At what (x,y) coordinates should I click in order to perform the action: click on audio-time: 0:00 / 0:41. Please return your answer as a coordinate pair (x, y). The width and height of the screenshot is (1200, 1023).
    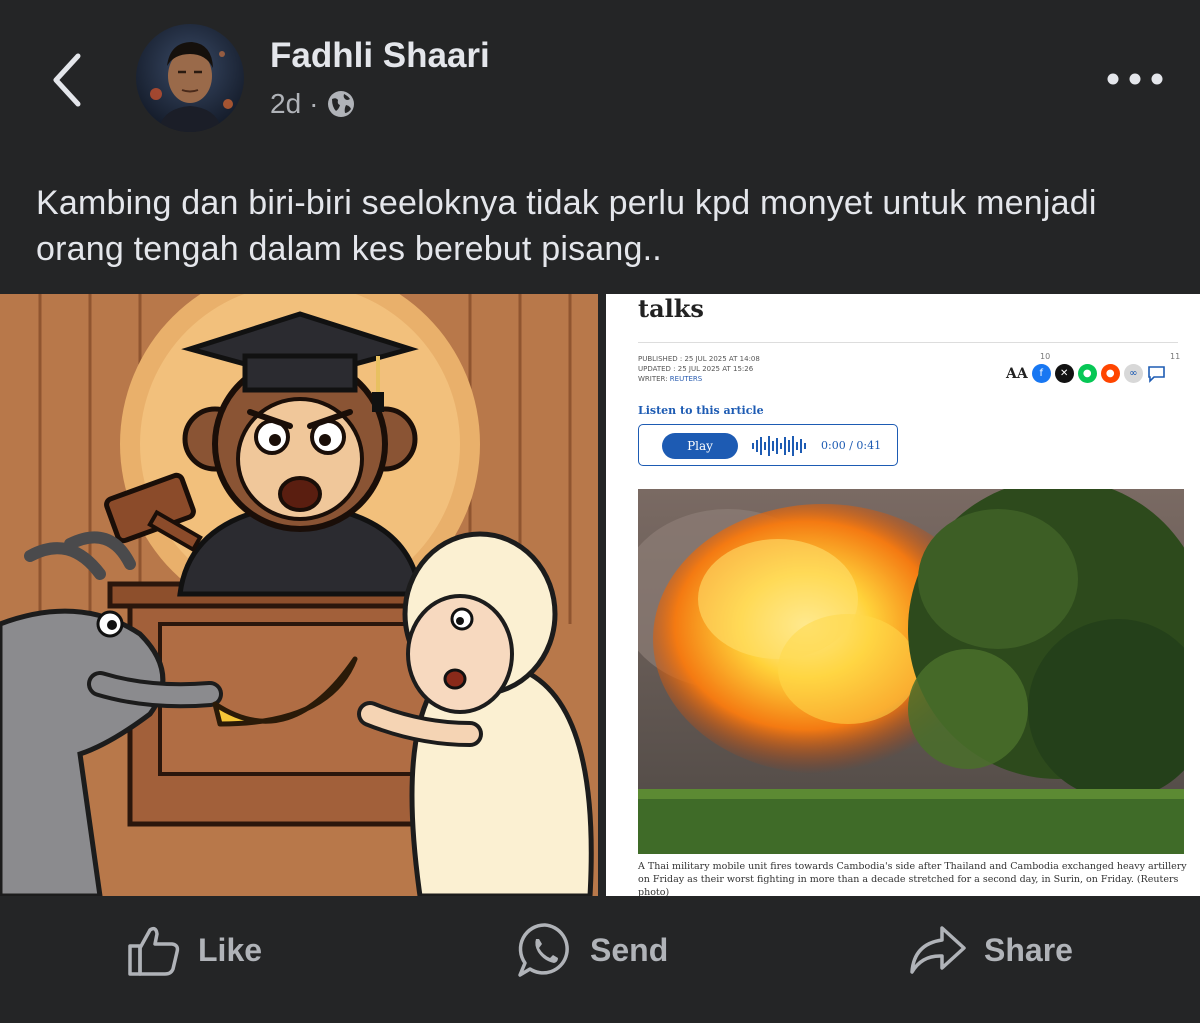
    Looking at the image, I should click on (851, 445).